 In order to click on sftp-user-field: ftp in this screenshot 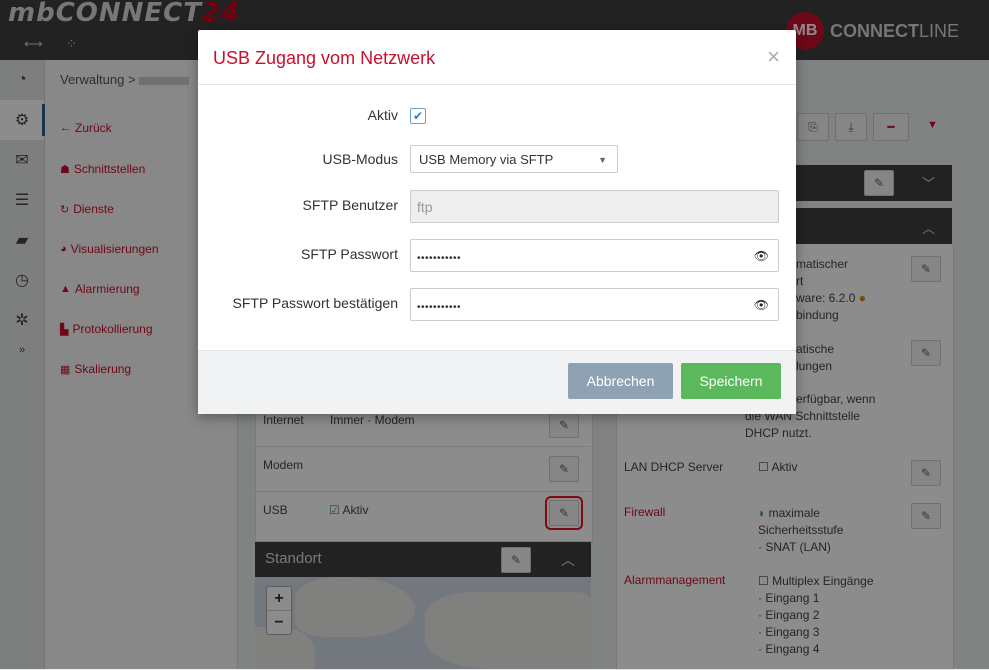, I will do `click(594, 206)`.